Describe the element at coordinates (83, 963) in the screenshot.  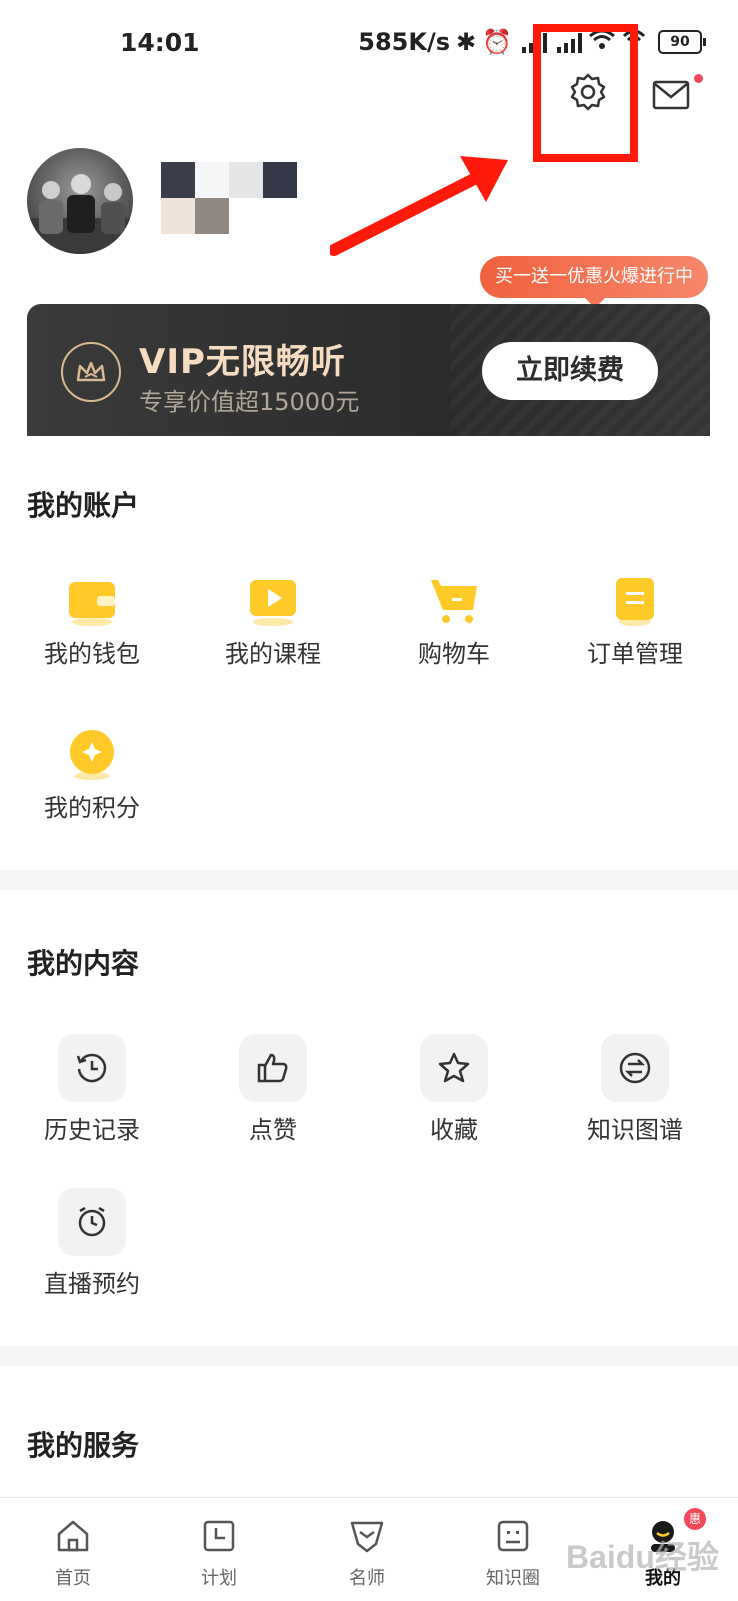
I see `content-section-title: 我的内容` at that location.